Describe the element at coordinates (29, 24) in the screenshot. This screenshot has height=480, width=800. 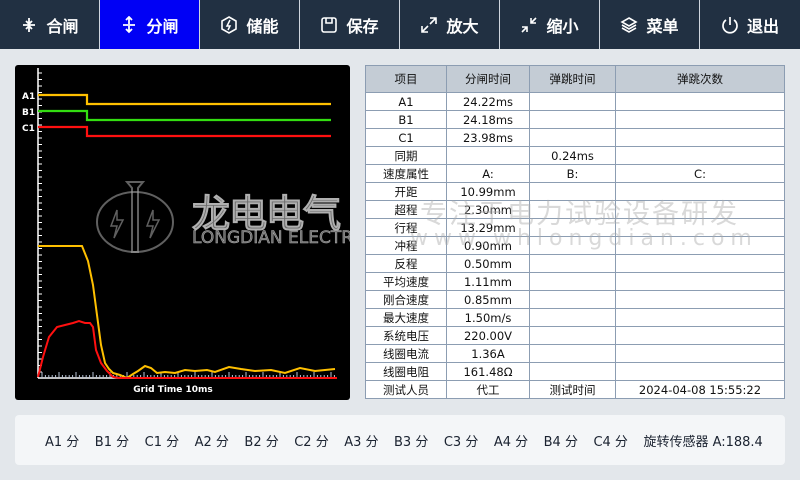
I see `close-arrows-icon` at that location.